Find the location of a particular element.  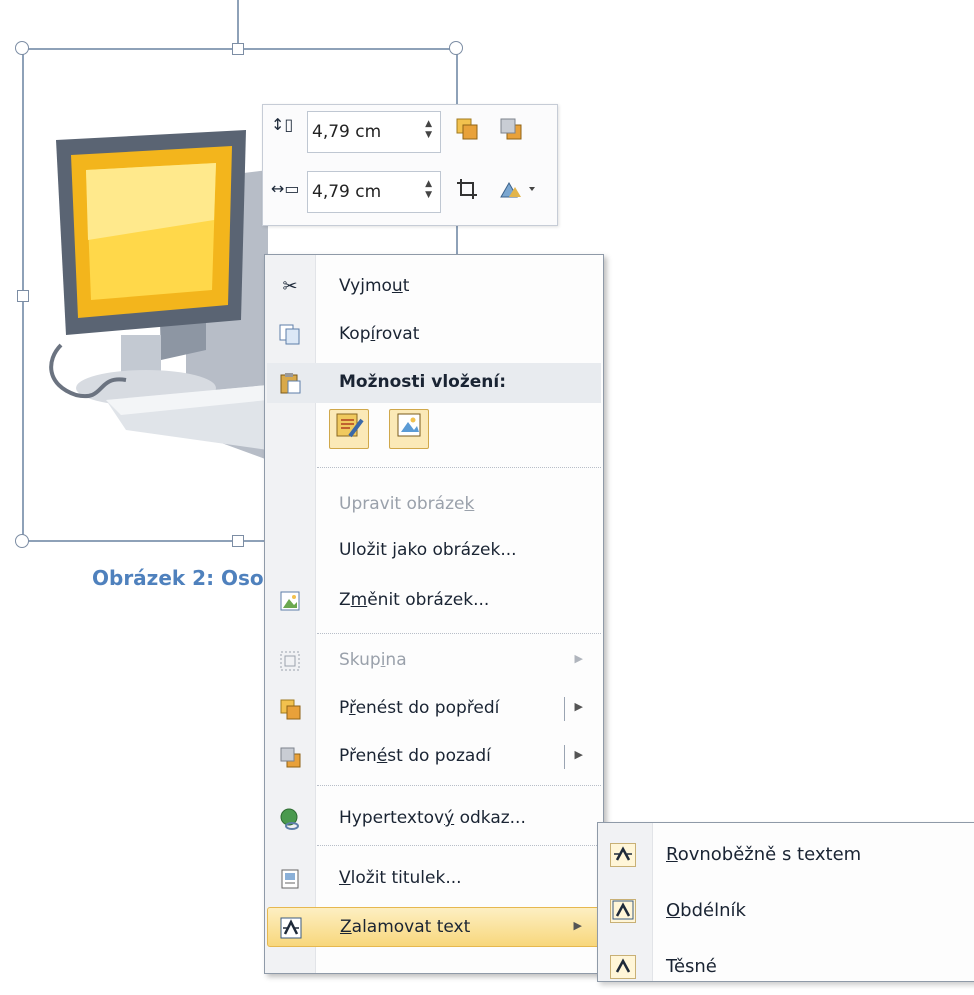

menu-item-group: Skupina ▶ is located at coordinates (434, 661).